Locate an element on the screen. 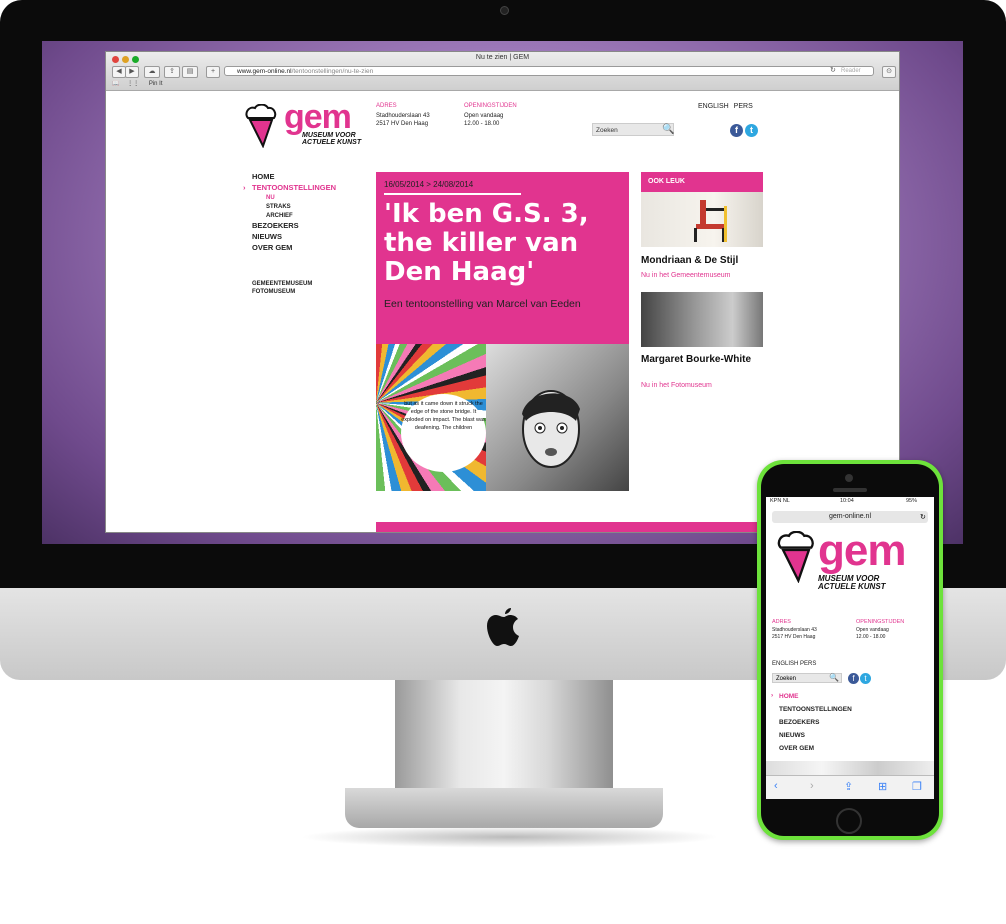 The height and width of the screenshot is (924, 1006). phone-logo-subtitle-line2: ACTUELE KUNST is located at coordinates (852, 586).